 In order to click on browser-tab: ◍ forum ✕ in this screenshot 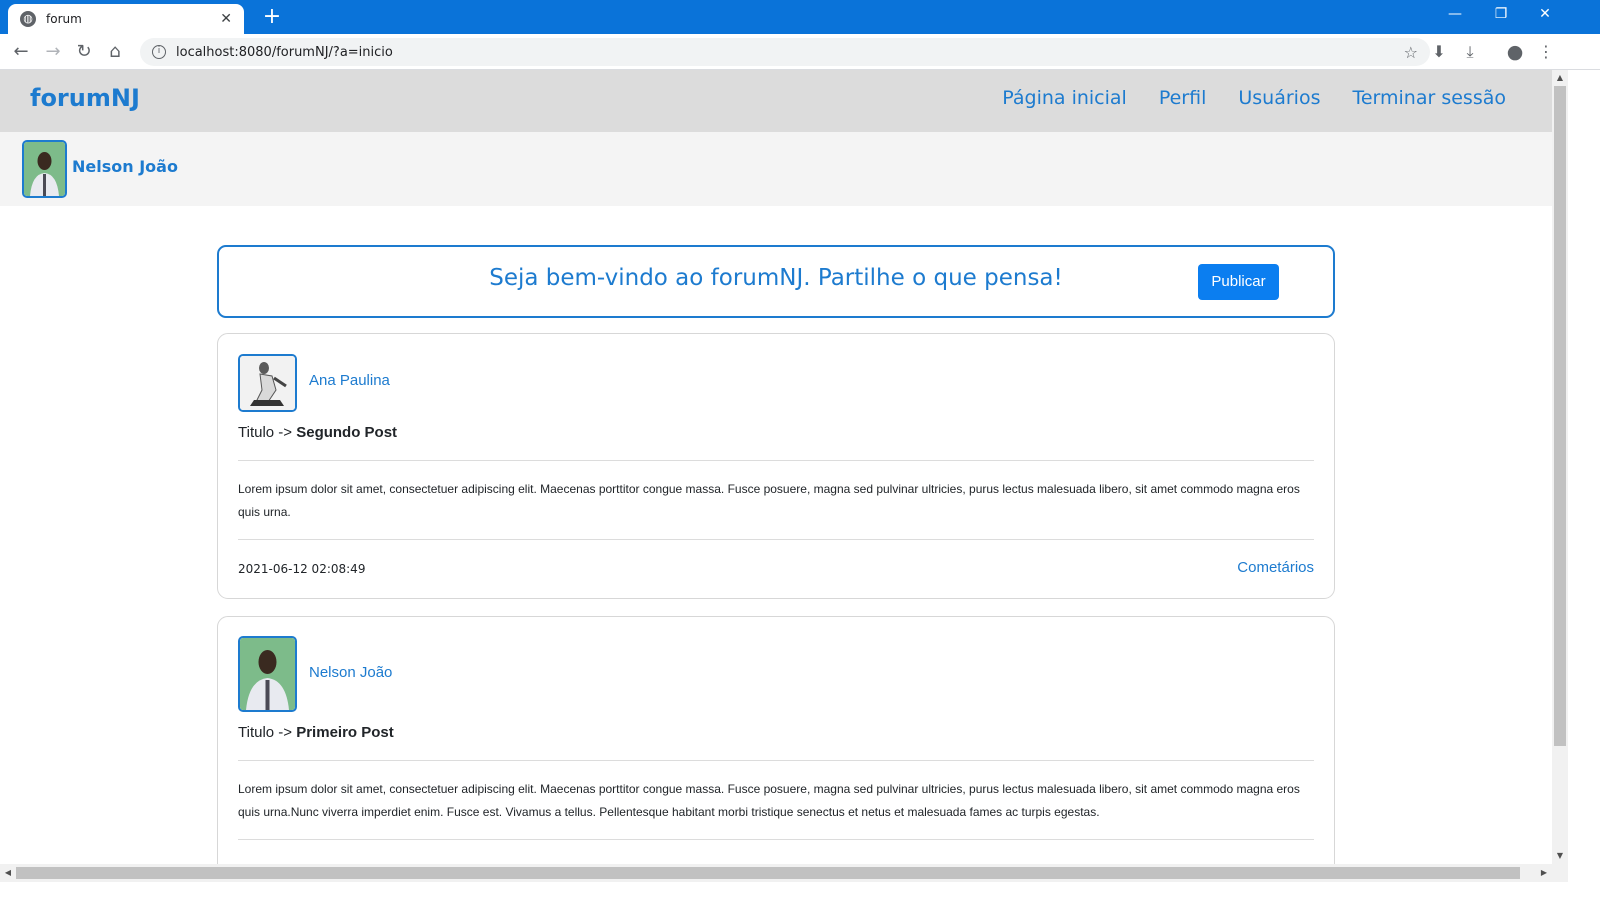, I will do `click(126, 19)`.